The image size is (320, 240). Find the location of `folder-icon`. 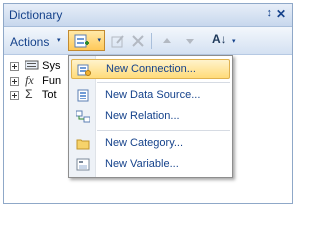

folder-icon is located at coordinates (83, 144).